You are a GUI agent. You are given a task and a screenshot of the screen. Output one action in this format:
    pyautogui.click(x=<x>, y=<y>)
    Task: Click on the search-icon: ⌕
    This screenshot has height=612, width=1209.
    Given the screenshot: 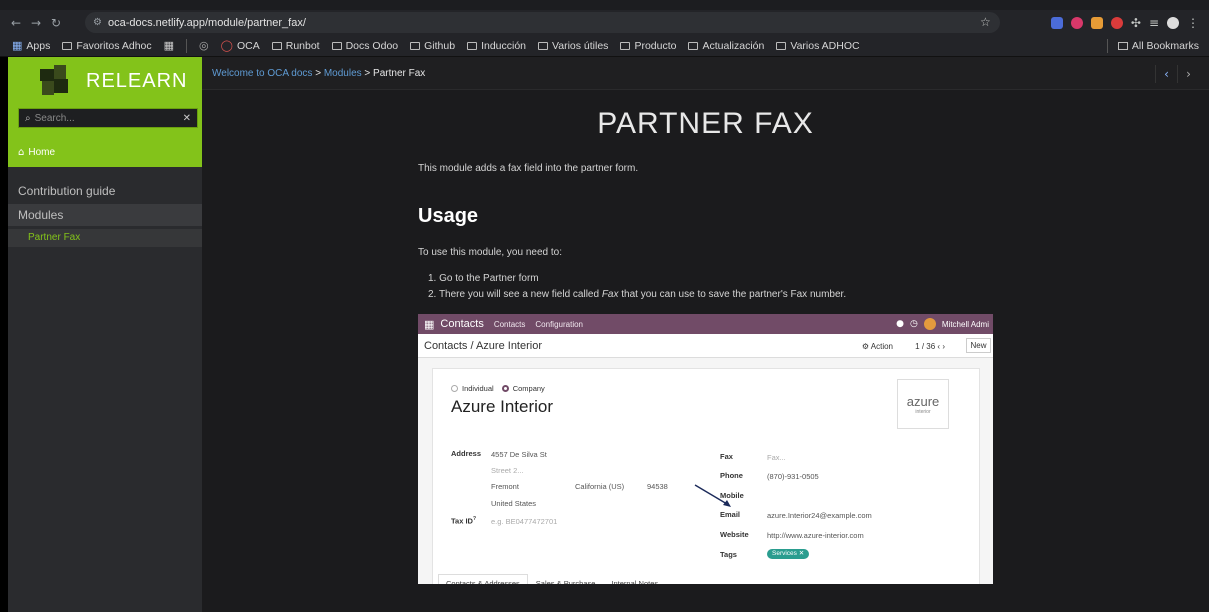 What is the action you would take?
    pyautogui.click(x=28, y=118)
    